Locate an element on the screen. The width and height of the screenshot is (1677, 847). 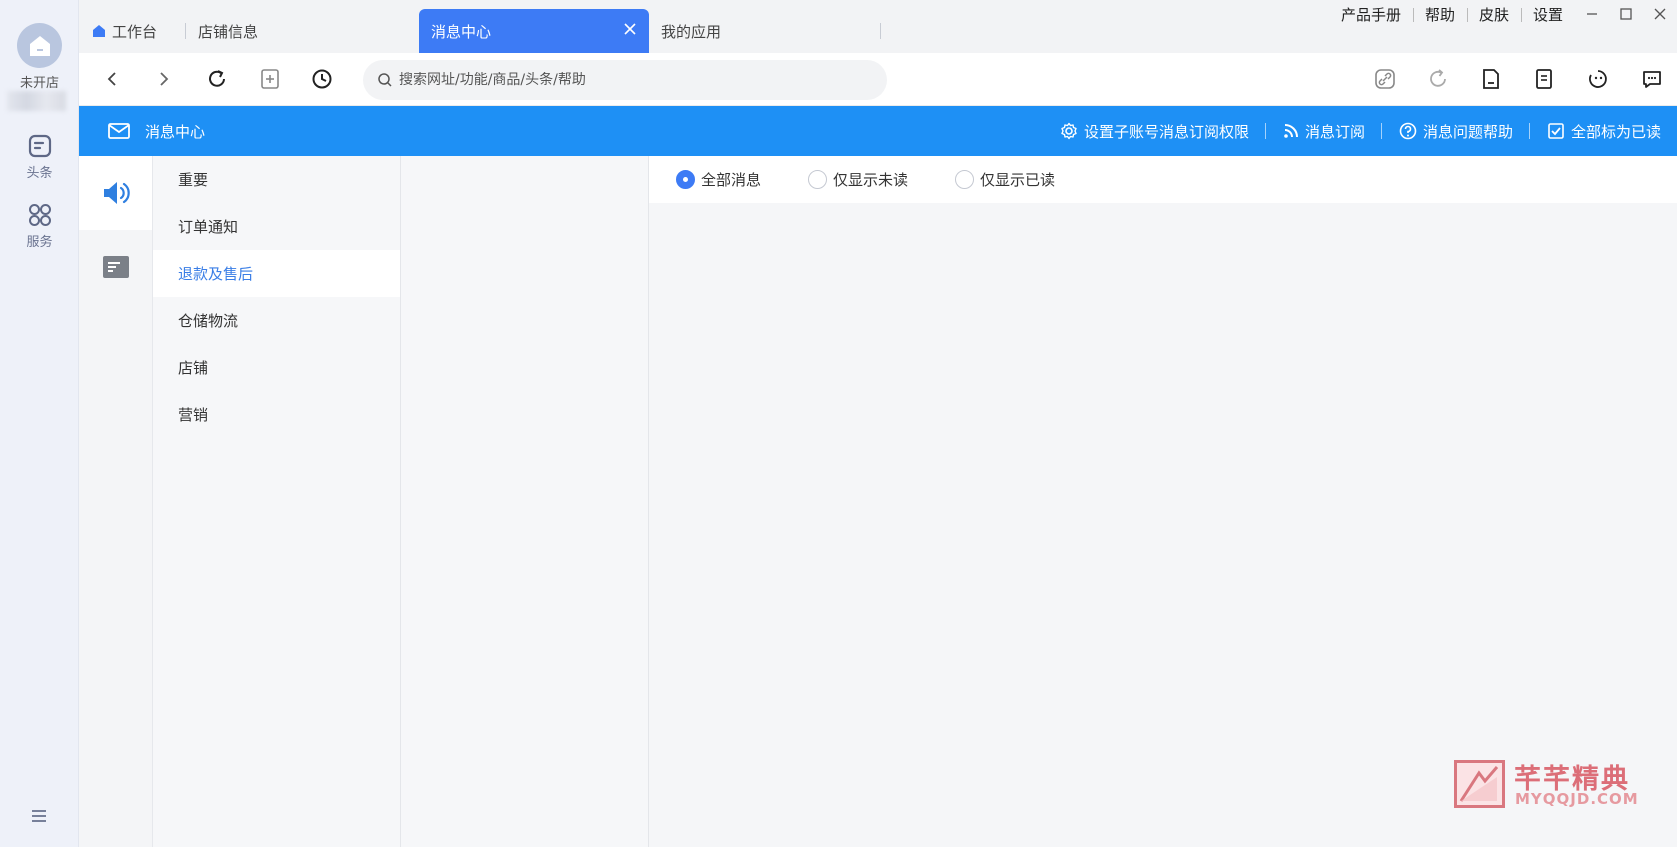
rail-item-label: 头条 is located at coordinates (39, 173).